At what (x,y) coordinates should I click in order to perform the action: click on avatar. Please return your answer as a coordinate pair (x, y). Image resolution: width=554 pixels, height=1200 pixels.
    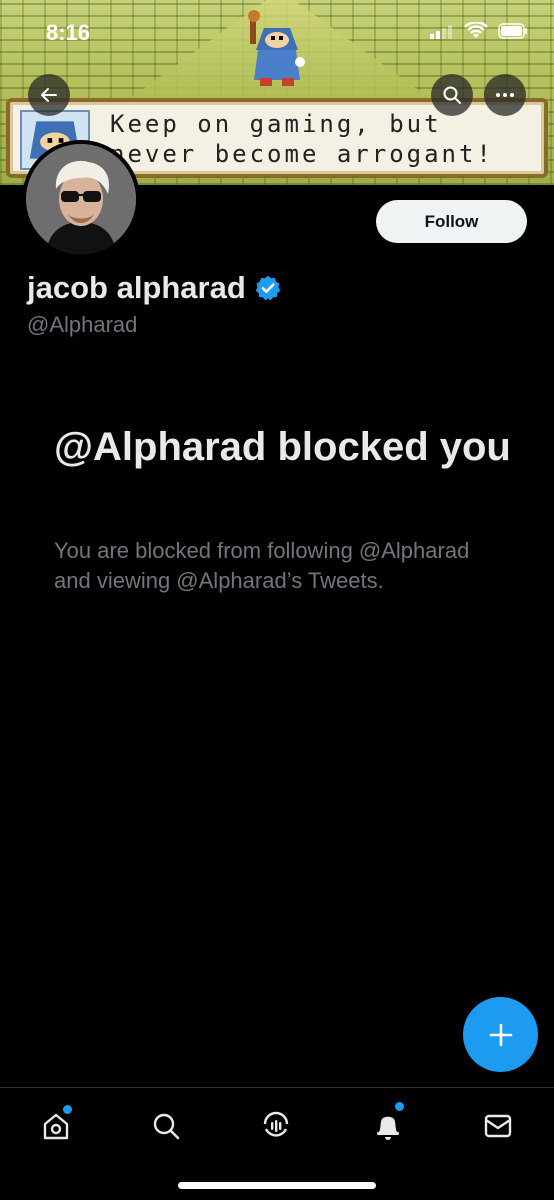
    Looking at the image, I should click on (81, 199).